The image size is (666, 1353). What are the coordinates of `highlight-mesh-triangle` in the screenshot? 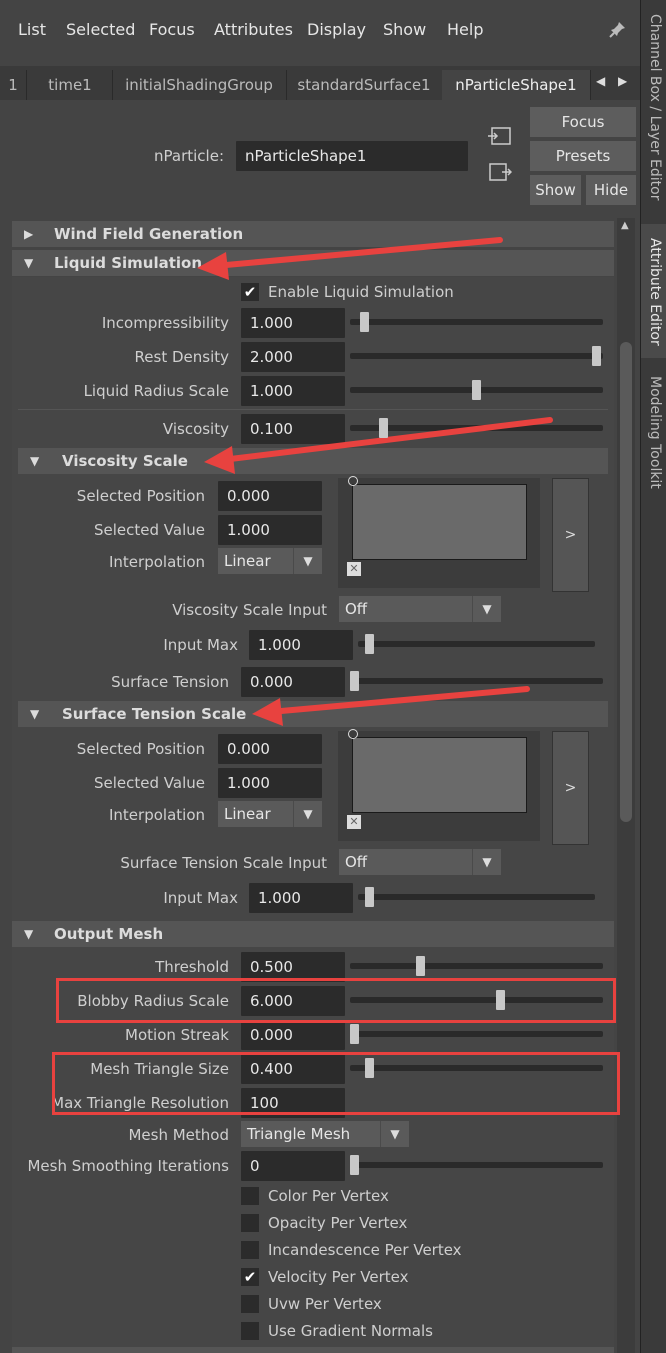 It's located at (336, 1083).